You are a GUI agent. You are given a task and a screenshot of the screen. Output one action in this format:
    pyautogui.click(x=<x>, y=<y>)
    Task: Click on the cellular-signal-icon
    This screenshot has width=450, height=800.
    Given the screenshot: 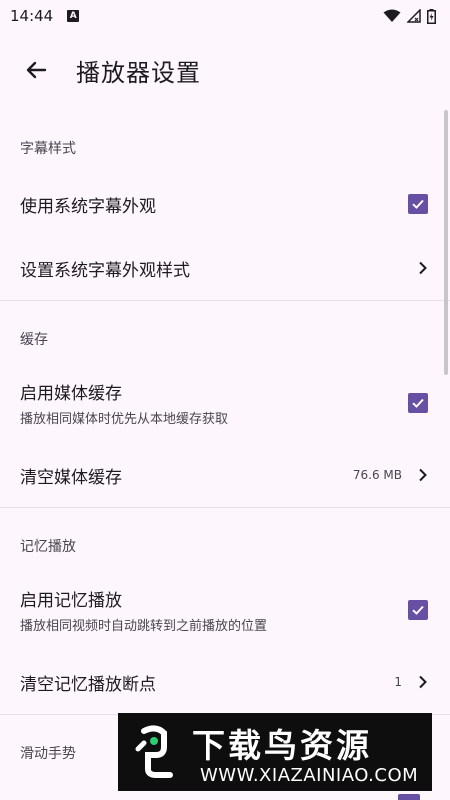 What is the action you would take?
    pyautogui.click(x=414, y=16)
    